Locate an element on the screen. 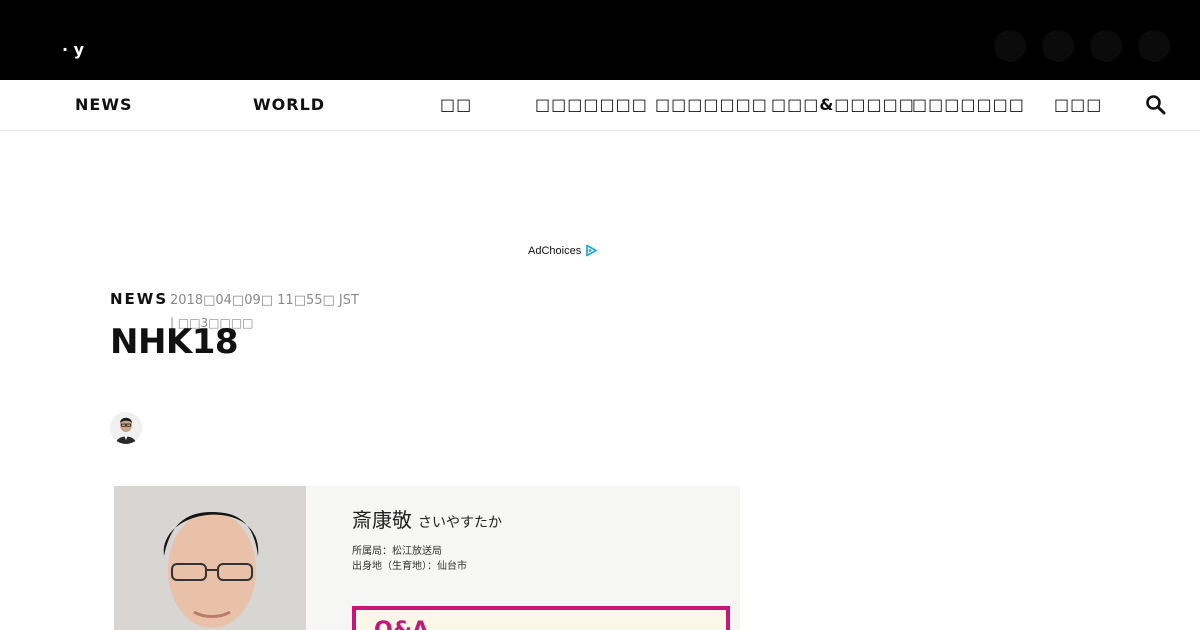 The height and width of the screenshot is (630, 1200). nav-item-4: □□□□□□□ is located at coordinates (591, 104).